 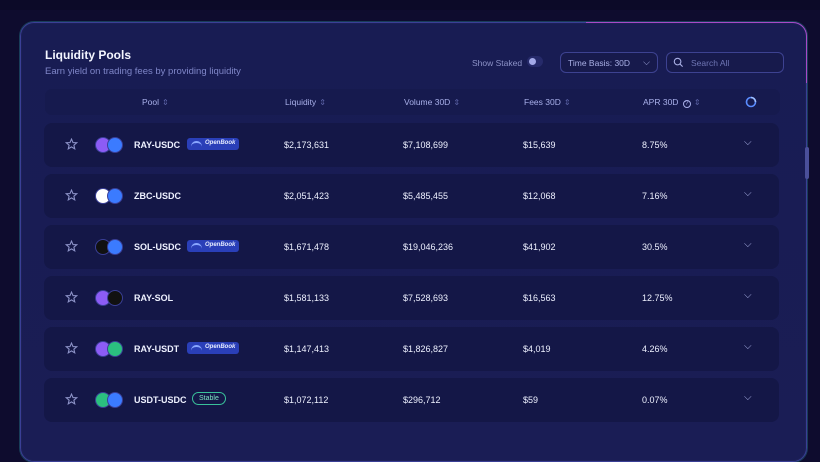 What do you see at coordinates (539, 247) in the screenshot?
I see `fees-value: $41,902` at bounding box center [539, 247].